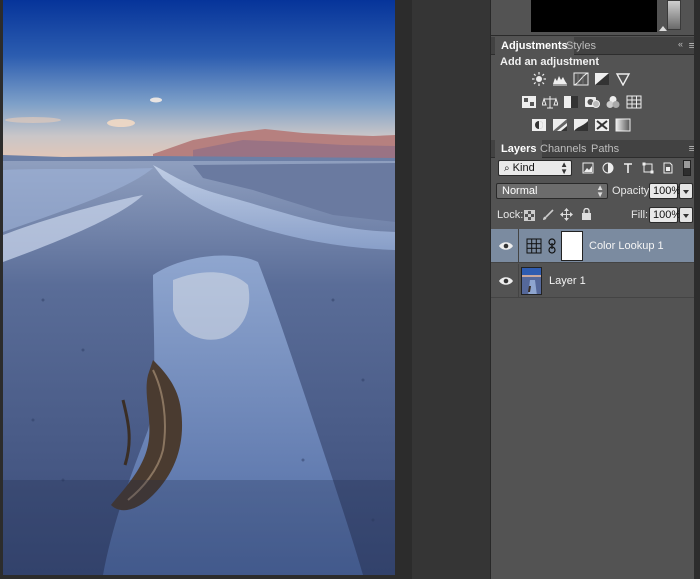 This screenshot has width=700, height=579. Describe the element at coordinates (571, 102) in the screenshot. I see `black-white-icon` at that location.